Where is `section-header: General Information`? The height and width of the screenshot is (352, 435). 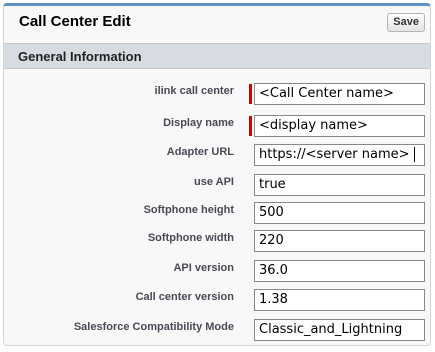
section-header: General Information is located at coordinates (217, 56).